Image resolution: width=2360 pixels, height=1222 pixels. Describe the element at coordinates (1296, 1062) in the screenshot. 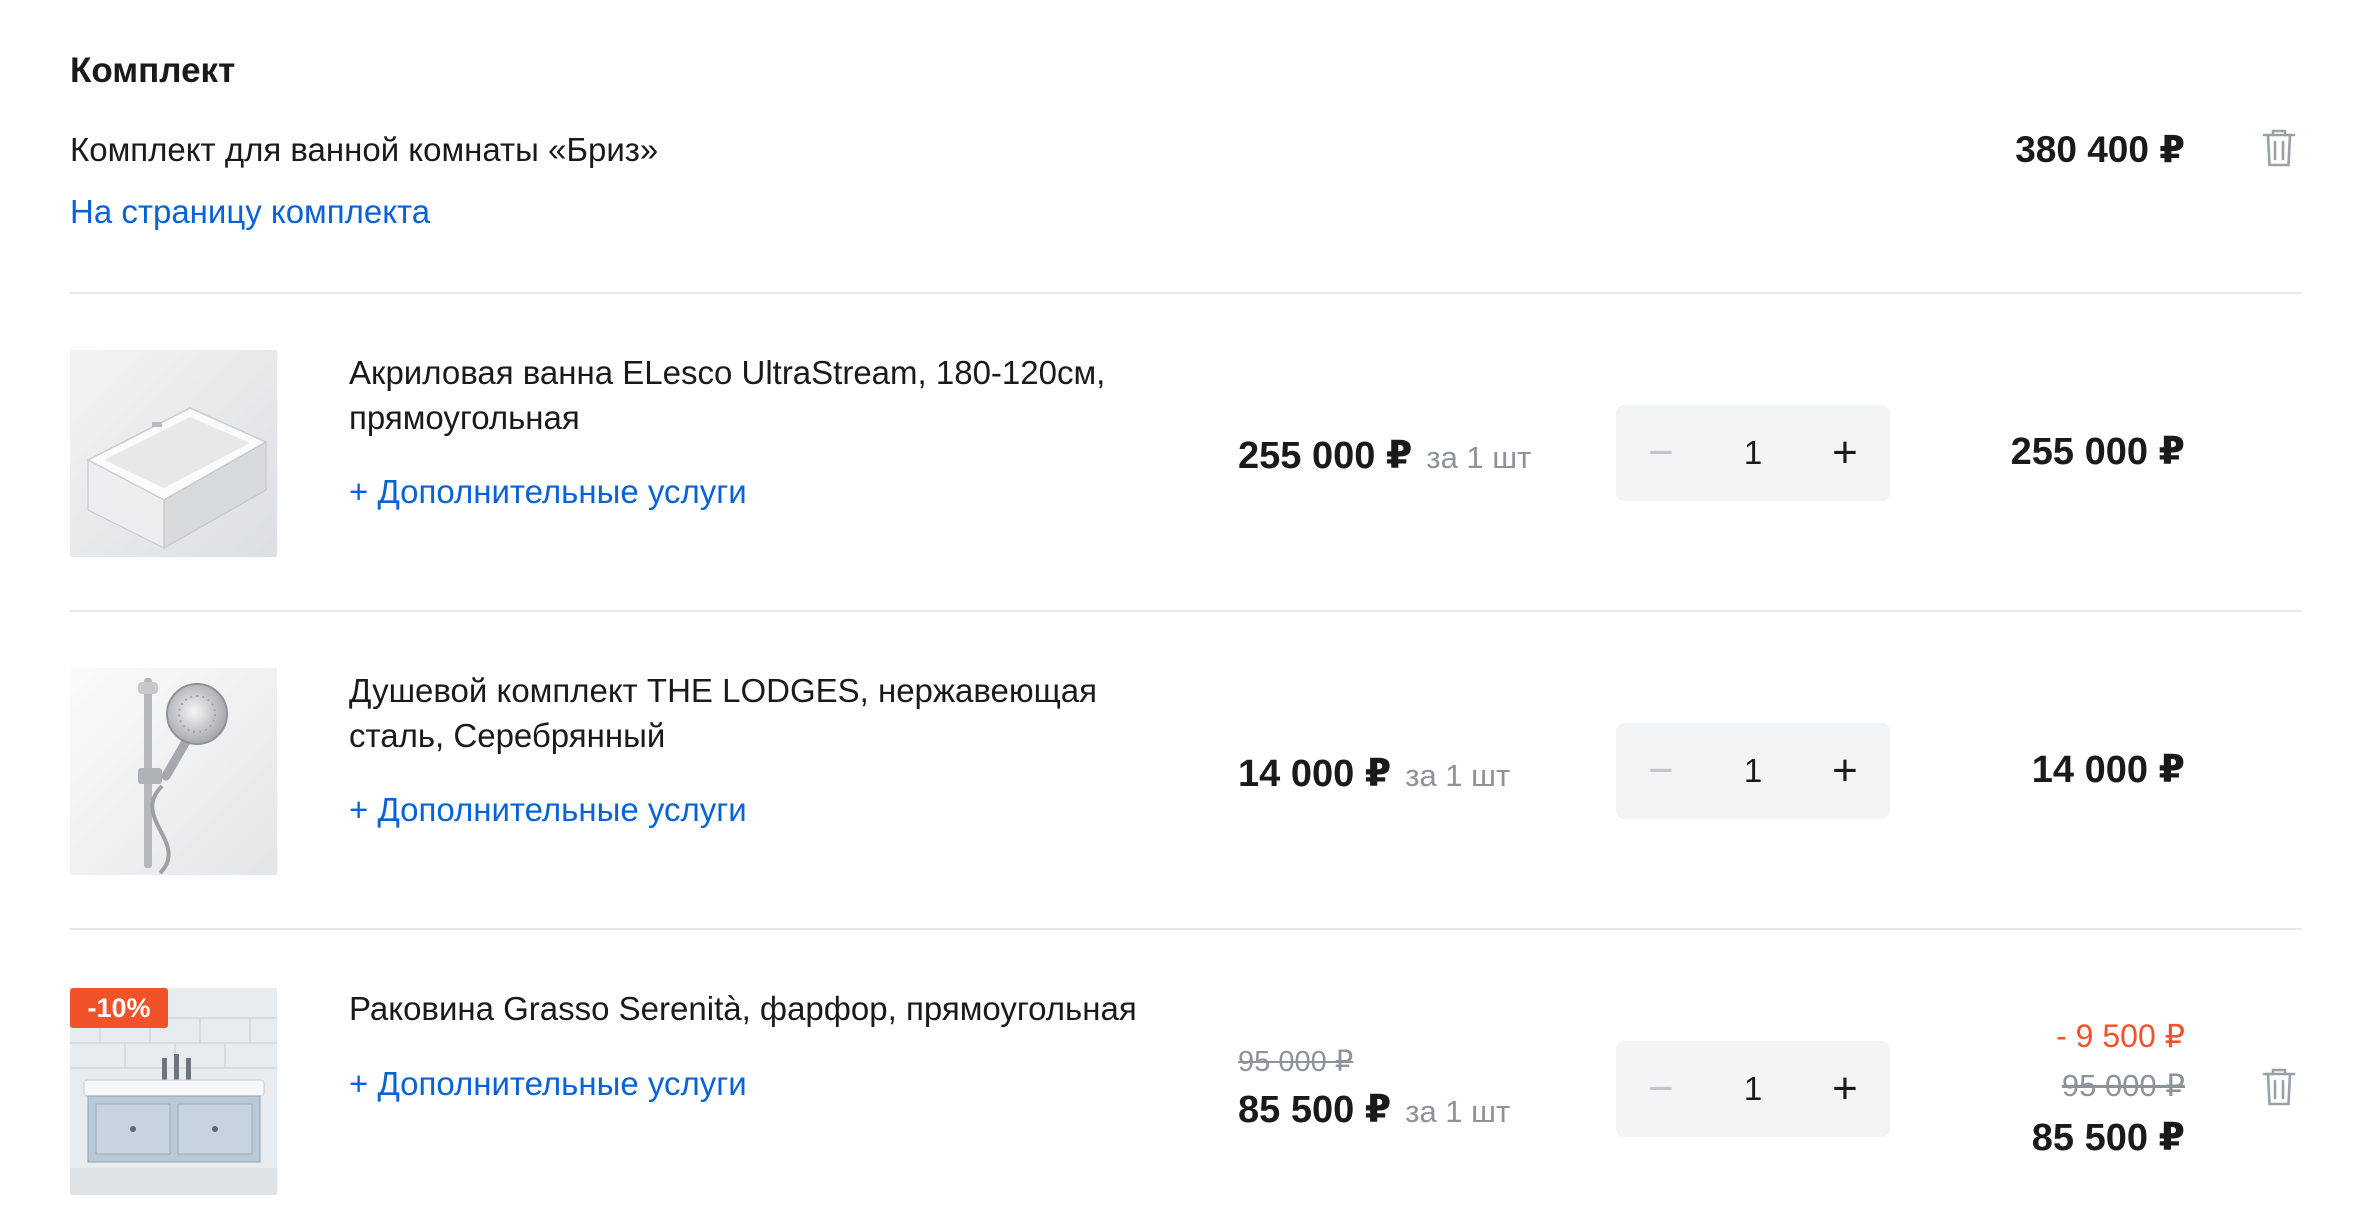

I see `old-unit-price: 95 000 ₽` at that location.